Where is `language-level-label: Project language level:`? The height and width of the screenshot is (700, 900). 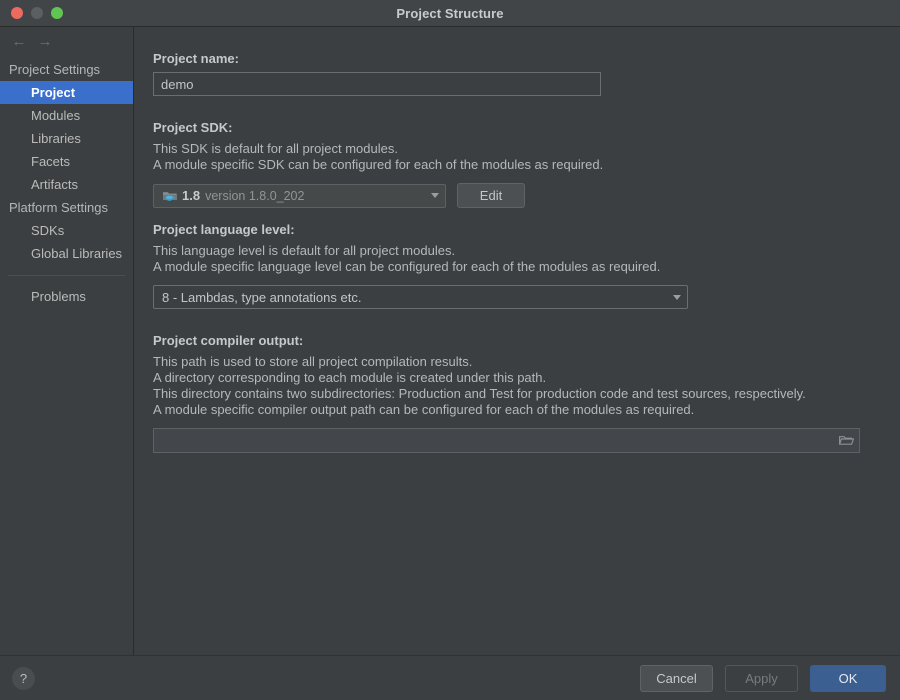
language-level-label: Project language level: is located at coordinates (224, 229).